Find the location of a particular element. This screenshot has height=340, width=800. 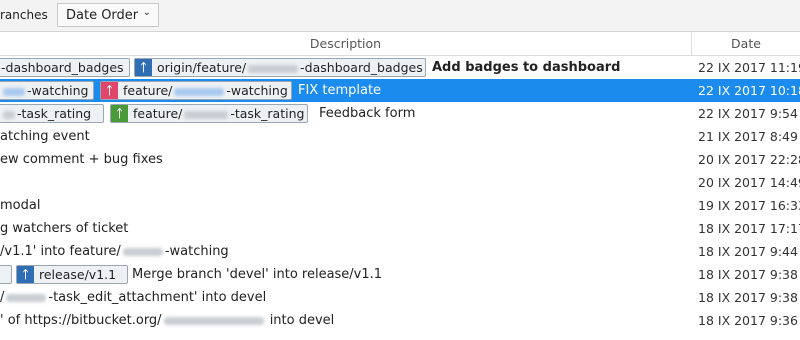

sort-order-dropdown: Date Order ⌄ is located at coordinates (108, 15).